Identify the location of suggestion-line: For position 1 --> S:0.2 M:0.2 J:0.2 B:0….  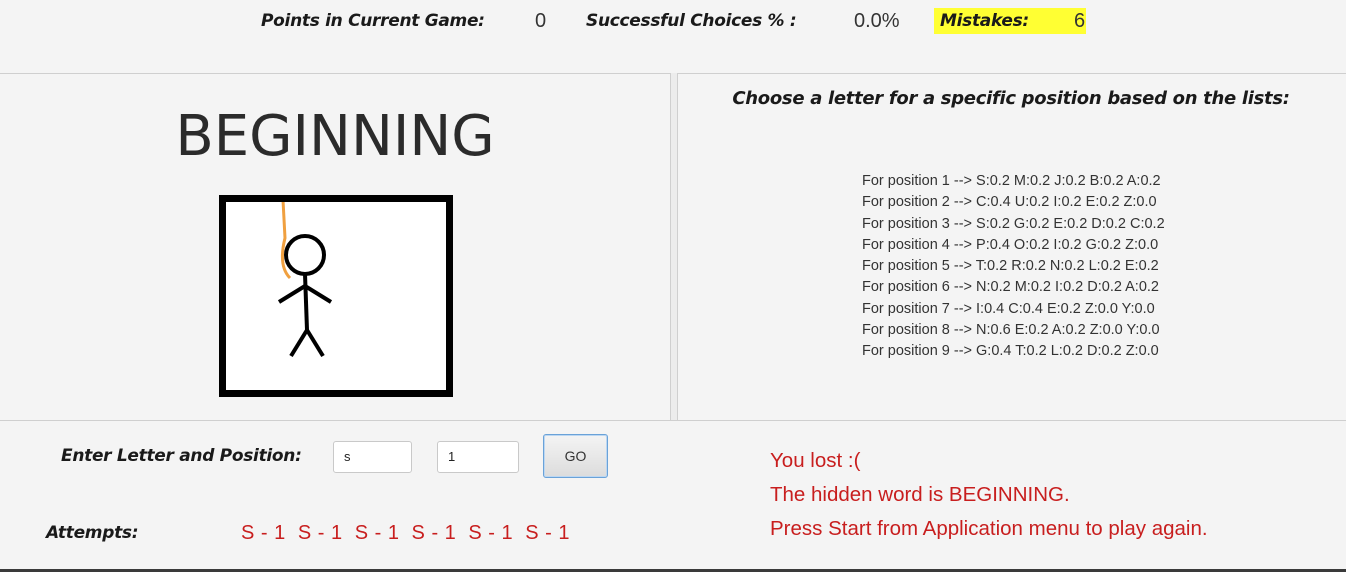
(1011, 181).